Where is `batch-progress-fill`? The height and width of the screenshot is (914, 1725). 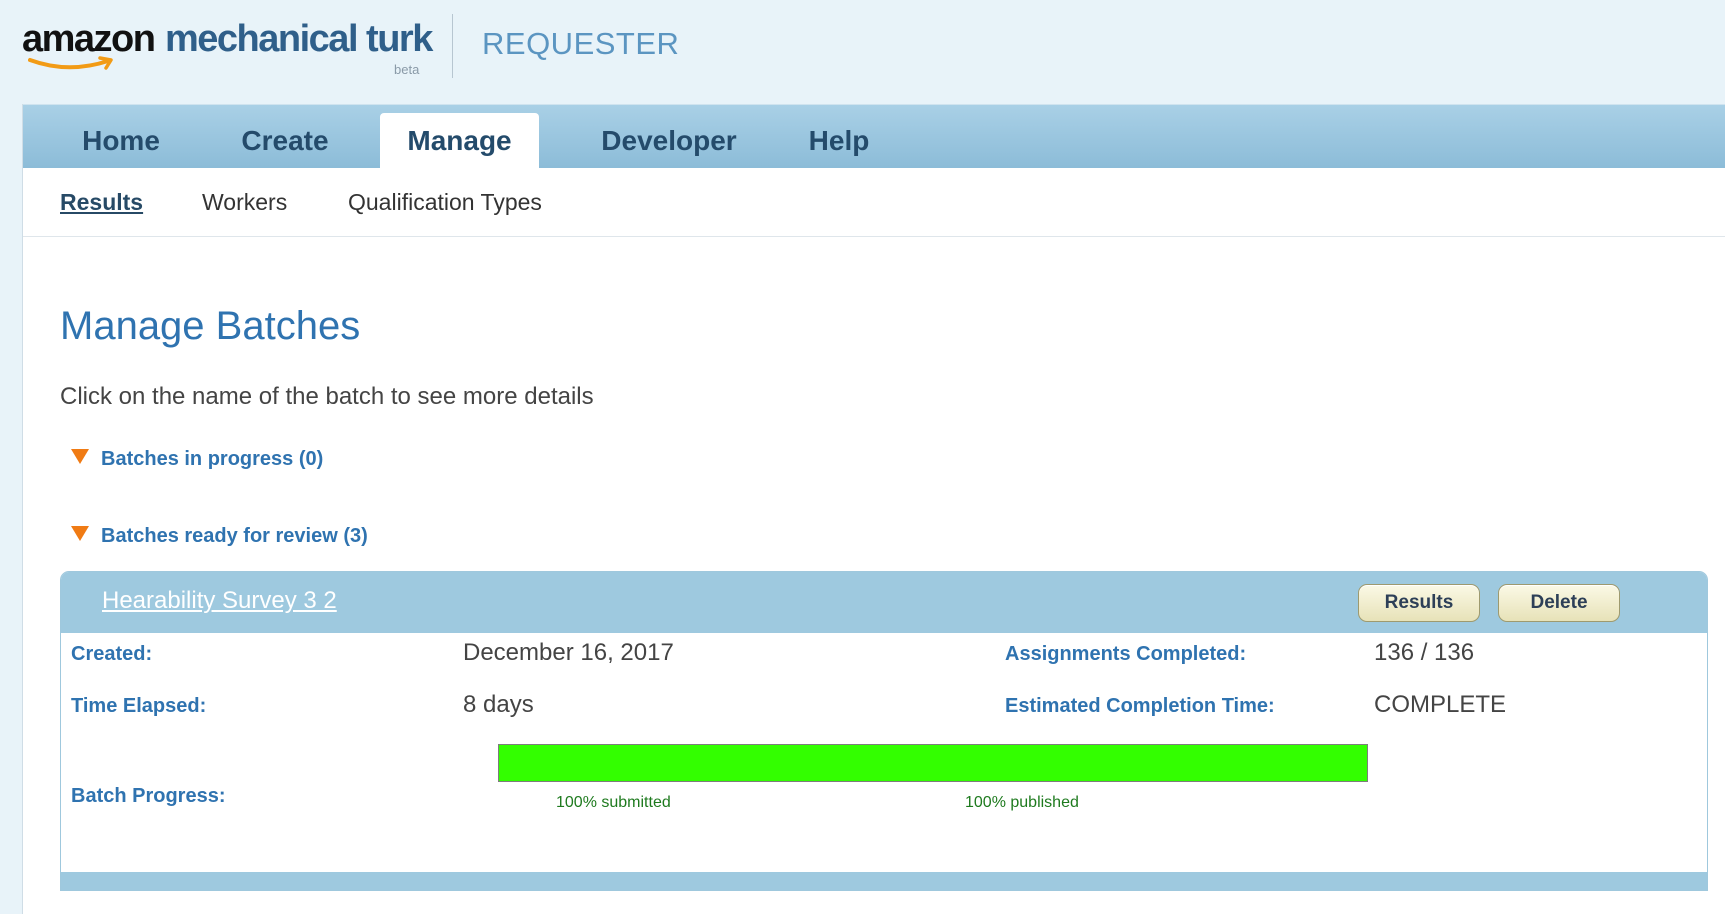 batch-progress-fill is located at coordinates (933, 763).